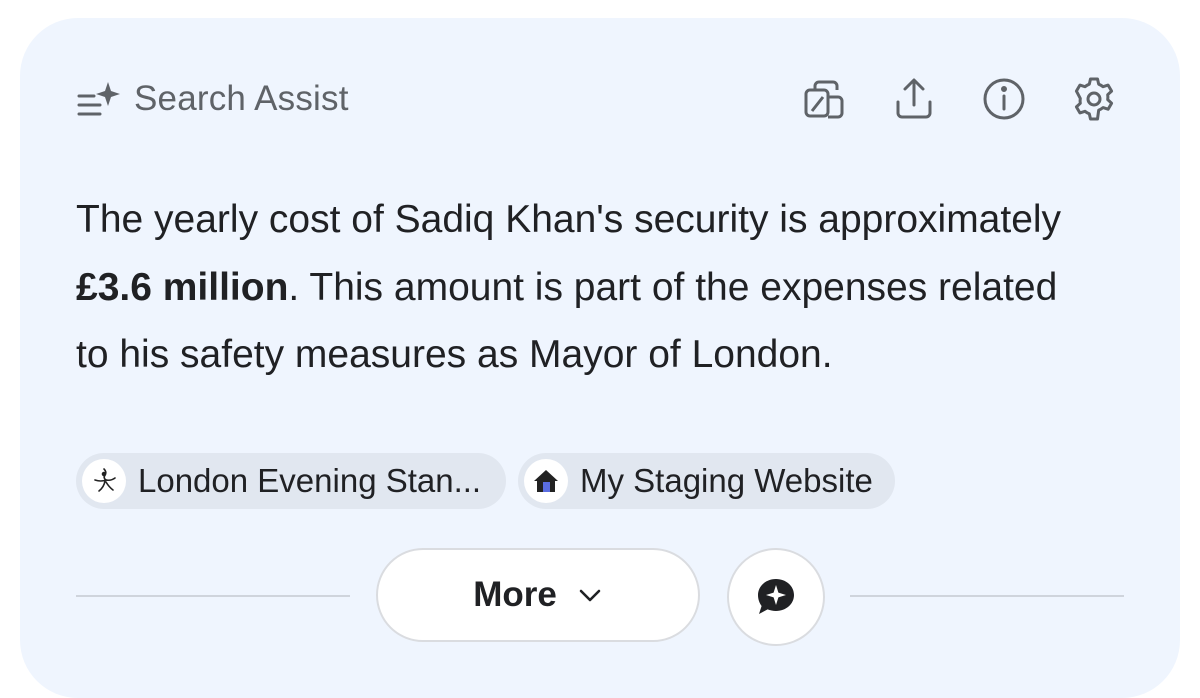  I want to click on share-button, so click(914, 99).